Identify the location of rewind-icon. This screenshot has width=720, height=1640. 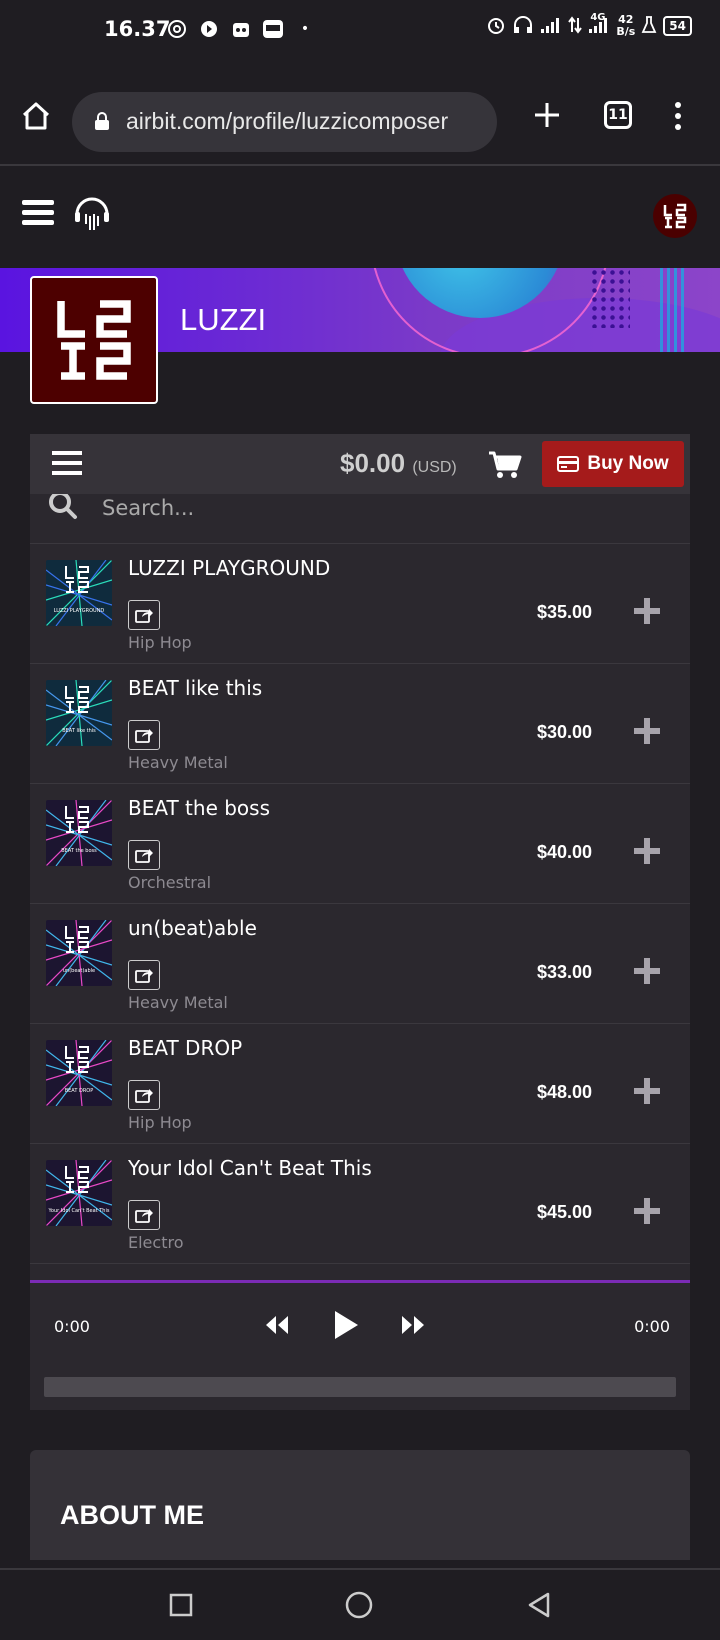
(277, 1325).